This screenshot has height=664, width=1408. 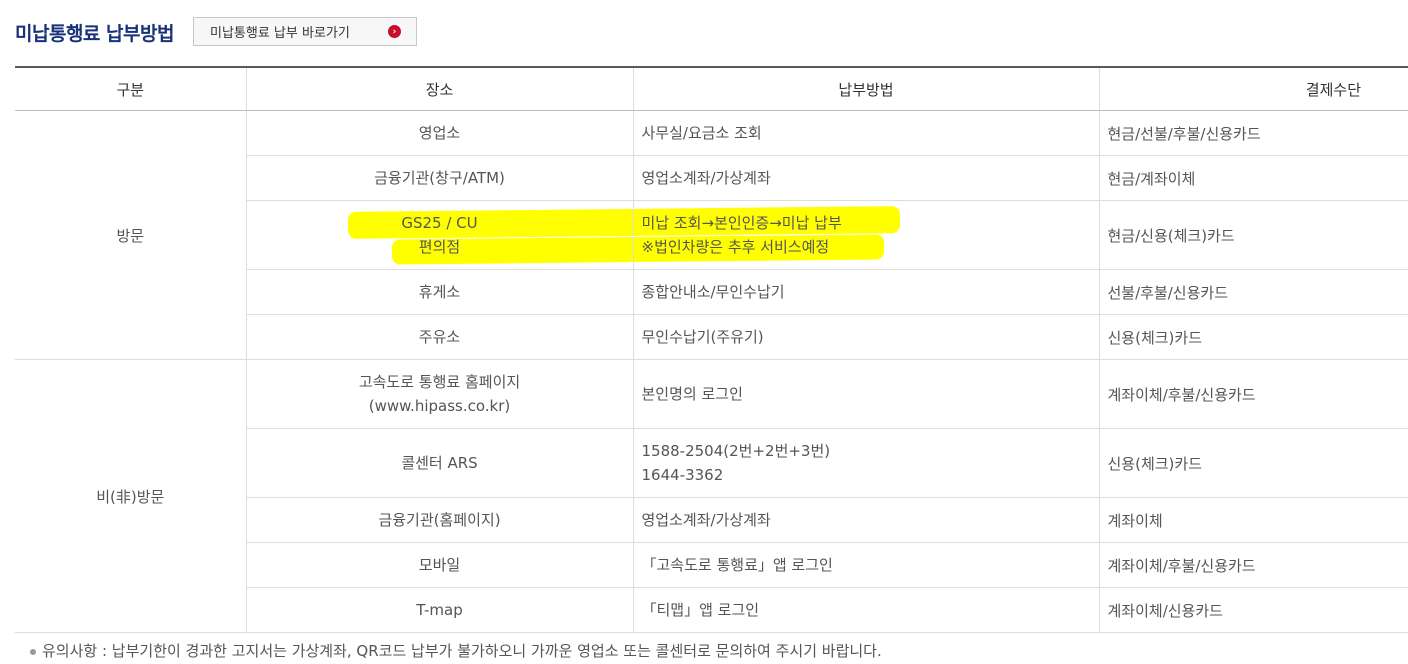 What do you see at coordinates (682, 475) in the screenshot?
I see `method-cell-line: 1644-3362` at bounding box center [682, 475].